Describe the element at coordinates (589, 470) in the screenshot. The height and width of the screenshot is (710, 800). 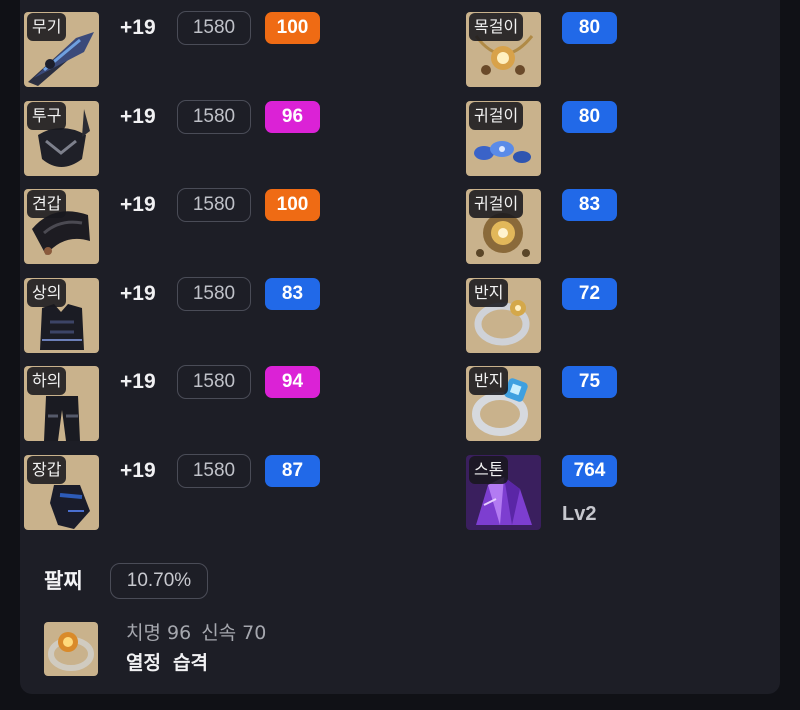
I see `stone-value-badge: 764` at that location.